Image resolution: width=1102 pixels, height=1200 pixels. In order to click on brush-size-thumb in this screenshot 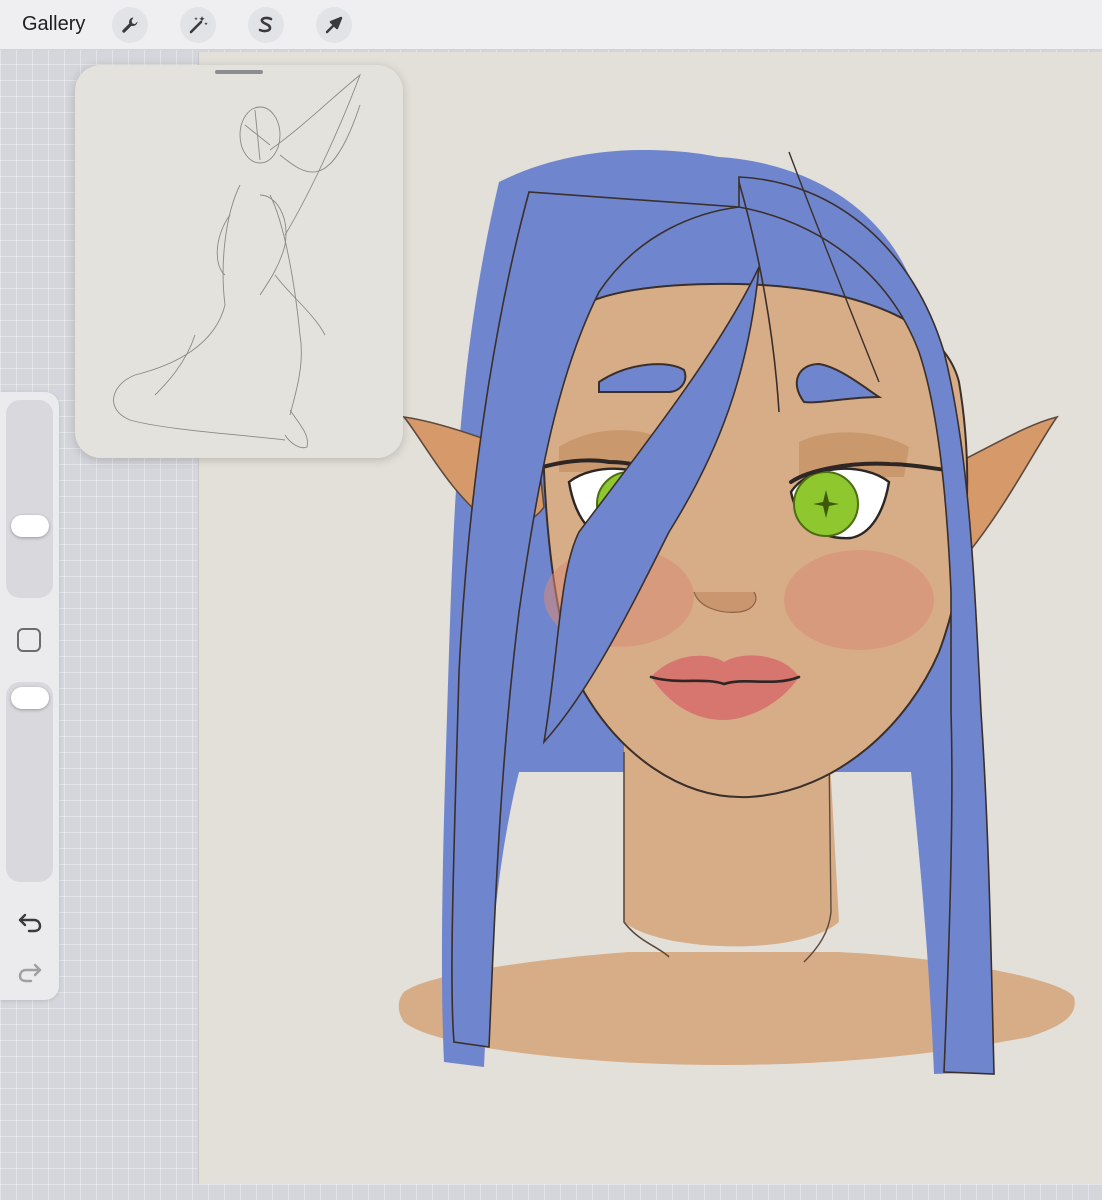, I will do `click(30, 526)`.